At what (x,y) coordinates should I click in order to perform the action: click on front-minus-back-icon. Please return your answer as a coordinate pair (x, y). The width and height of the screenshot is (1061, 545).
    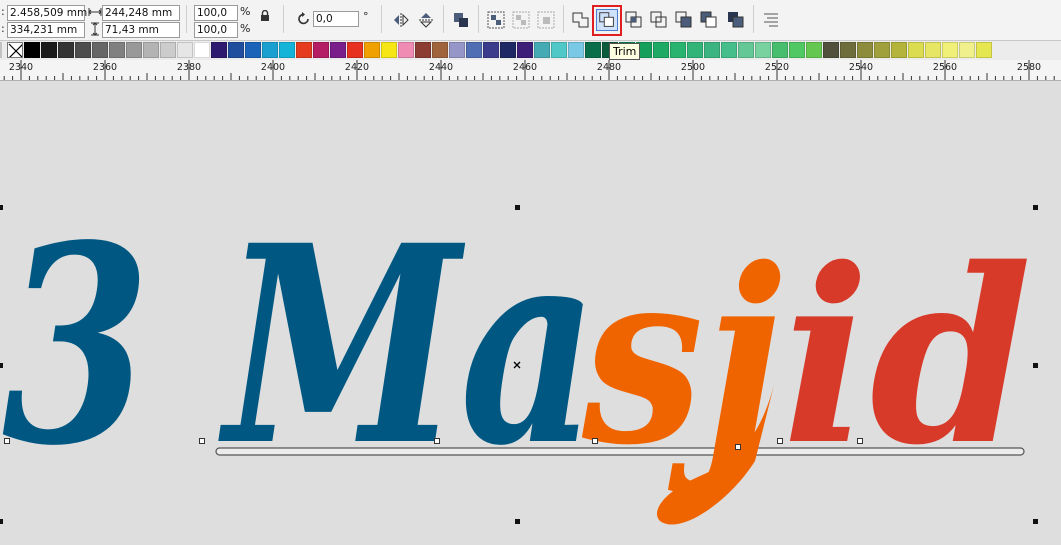
    Looking at the image, I should click on (684, 20).